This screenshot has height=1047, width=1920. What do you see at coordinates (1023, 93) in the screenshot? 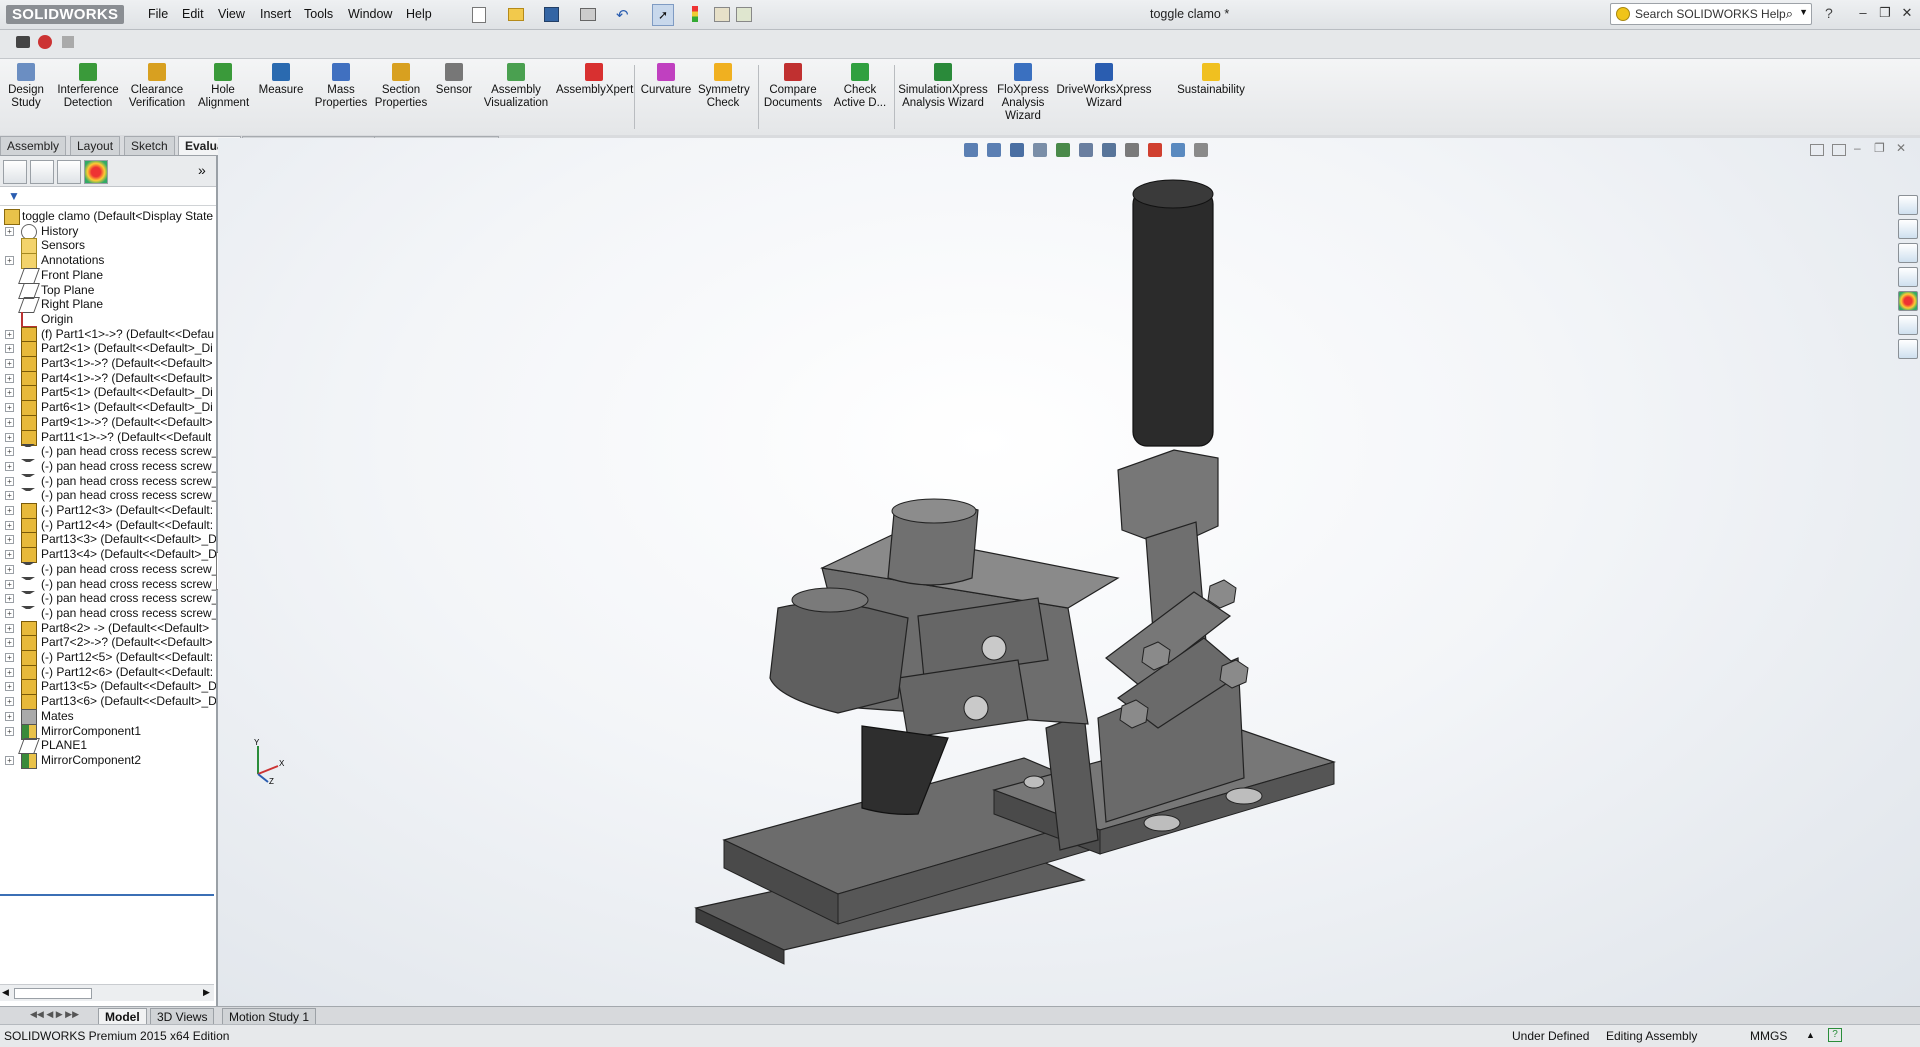
I see `command-floxpress: FloXpress Analysis Wizard` at bounding box center [1023, 93].